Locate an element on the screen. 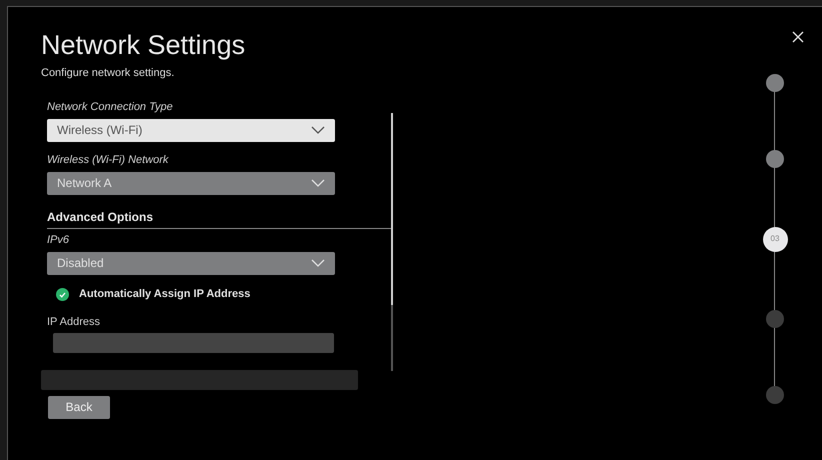 Image resolution: width=822 pixels, height=460 pixels. back-button: Back is located at coordinates (79, 407).